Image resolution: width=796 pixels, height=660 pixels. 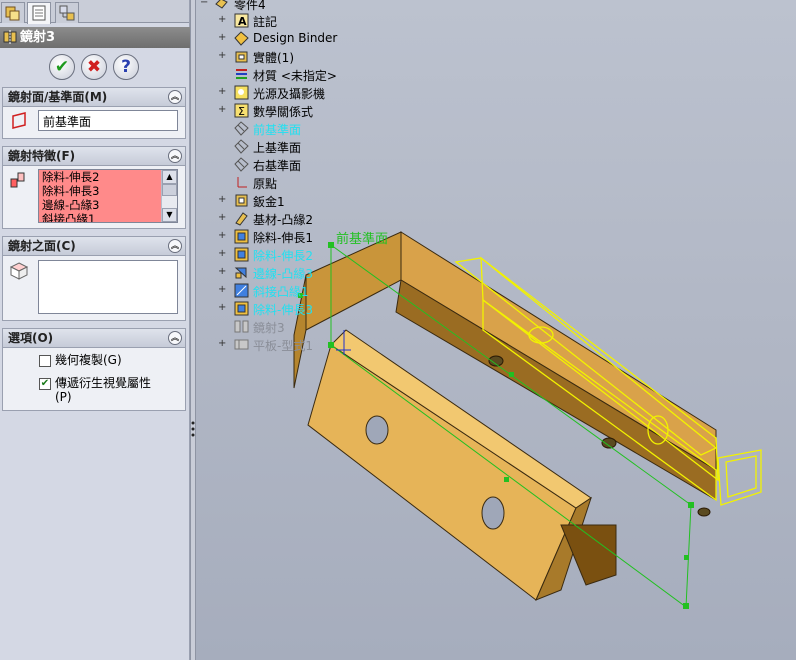 What do you see at coordinates (45, 383) in the screenshot?
I see `propagate-visual-checkbox: ✔` at bounding box center [45, 383].